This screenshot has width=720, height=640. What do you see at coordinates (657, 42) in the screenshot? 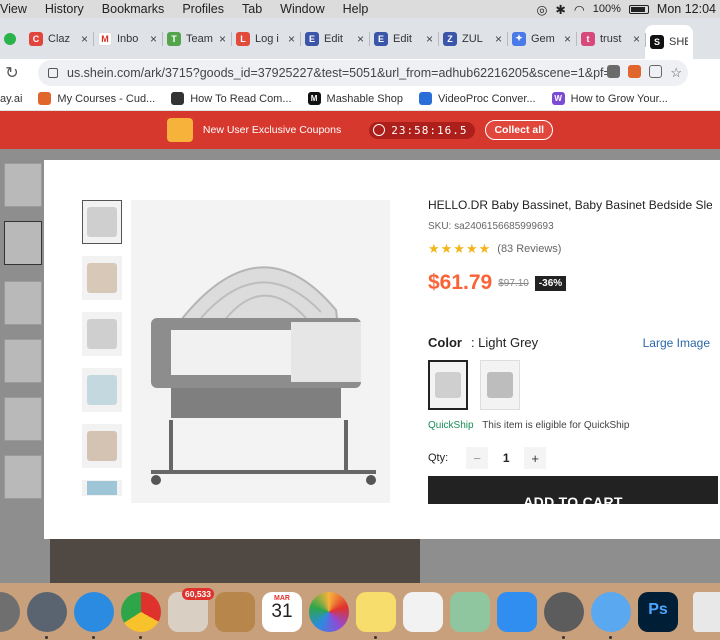
I see `shein-icon: S` at bounding box center [657, 42].